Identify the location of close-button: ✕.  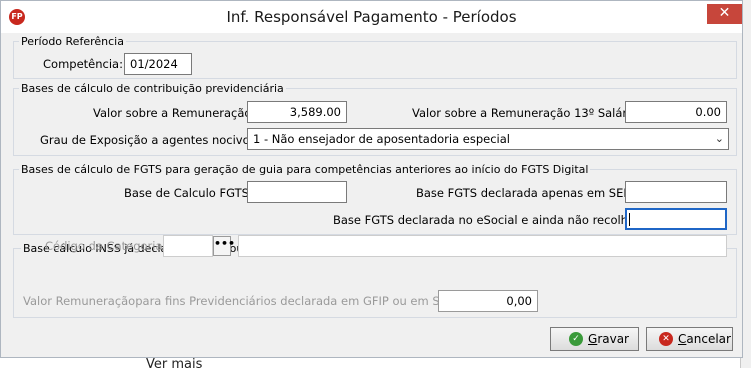
(724, 14).